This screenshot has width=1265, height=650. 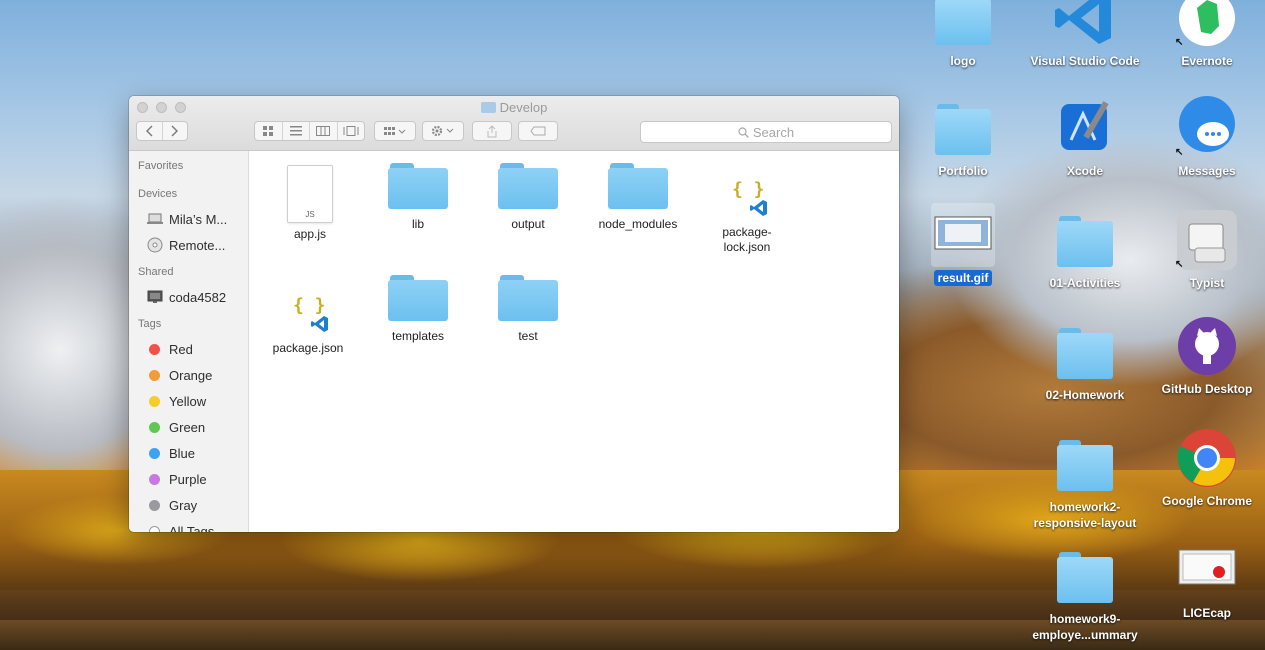 I want to click on arrange-button, so click(x=395, y=131).